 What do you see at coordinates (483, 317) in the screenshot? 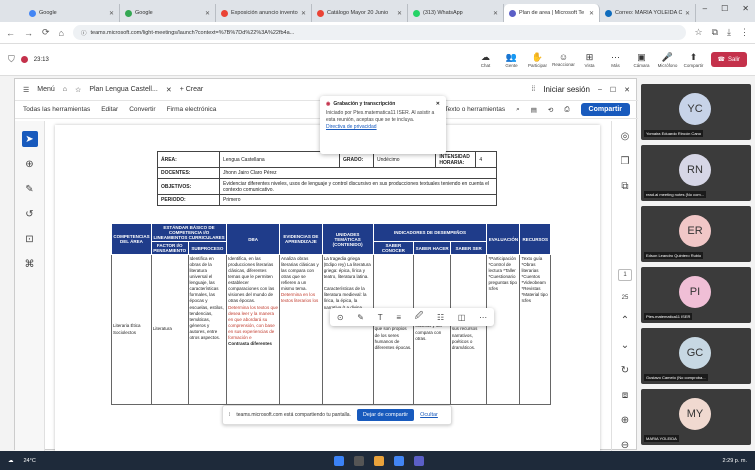
I see `format-tool-icon: ⋯` at bounding box center [483, 317].